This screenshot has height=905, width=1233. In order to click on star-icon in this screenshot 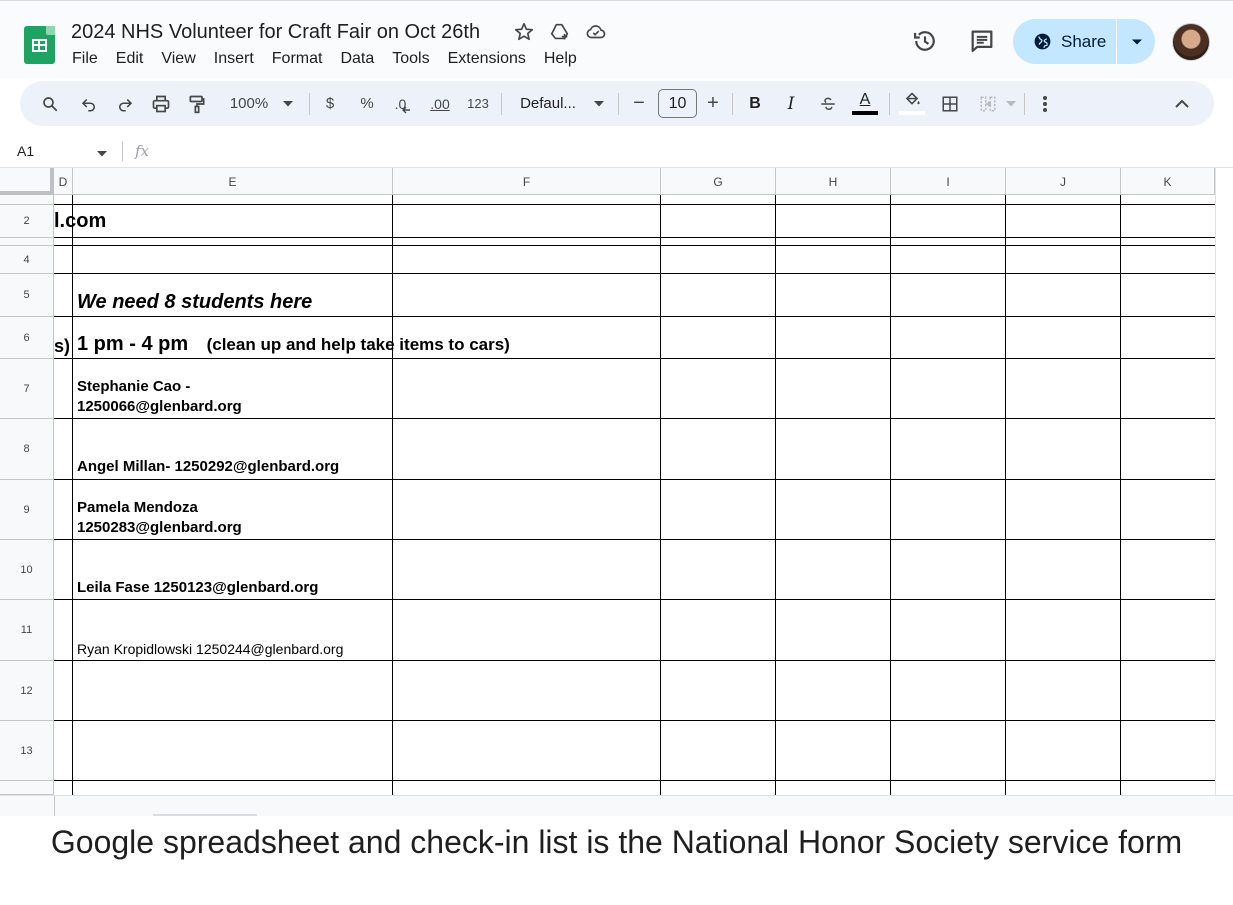, I will do `click(524, 32)`.